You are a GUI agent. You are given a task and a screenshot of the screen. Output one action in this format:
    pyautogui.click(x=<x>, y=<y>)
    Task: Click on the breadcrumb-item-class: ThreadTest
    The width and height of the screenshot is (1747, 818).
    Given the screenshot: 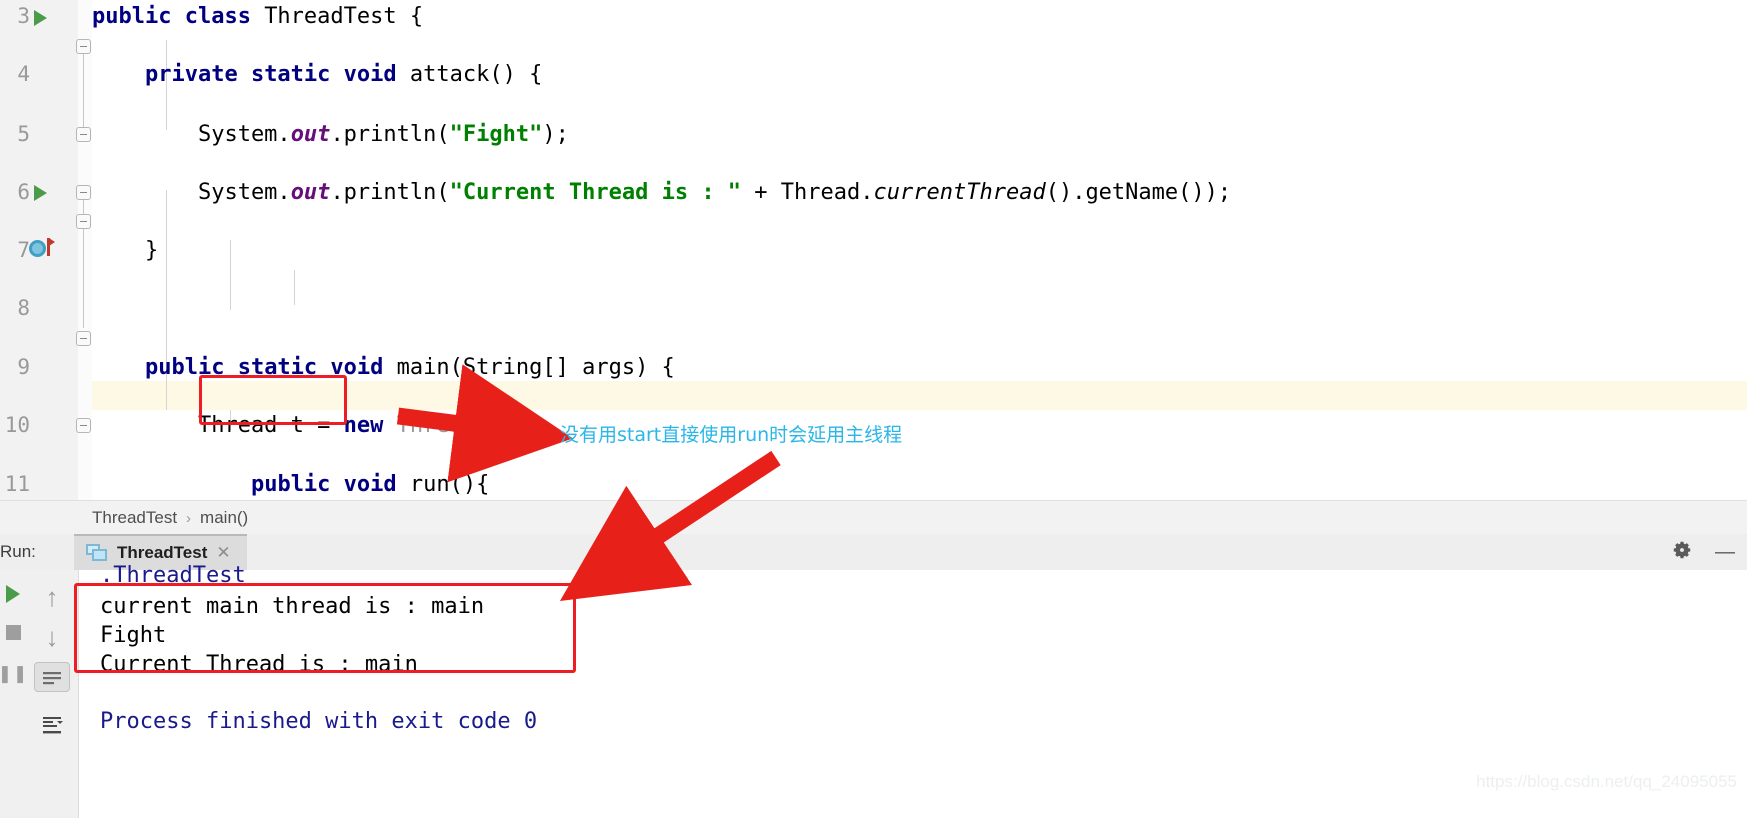 What is the action you would take?
    pyautogui.click(x=134, y=518)
    